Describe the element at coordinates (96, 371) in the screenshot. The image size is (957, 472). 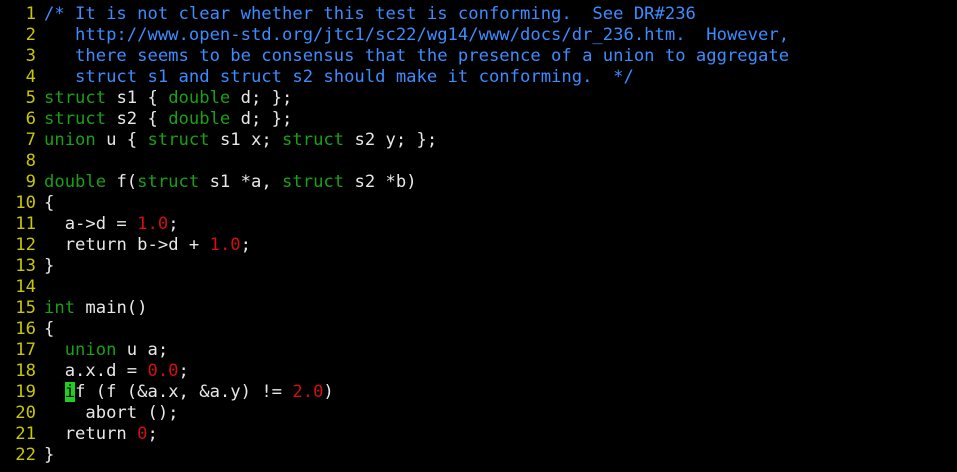
I see `code-token: a.x.d =` at that location.